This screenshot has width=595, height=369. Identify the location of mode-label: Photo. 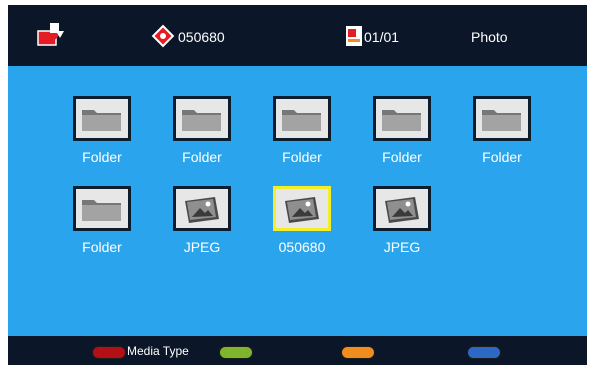
(489, 37).